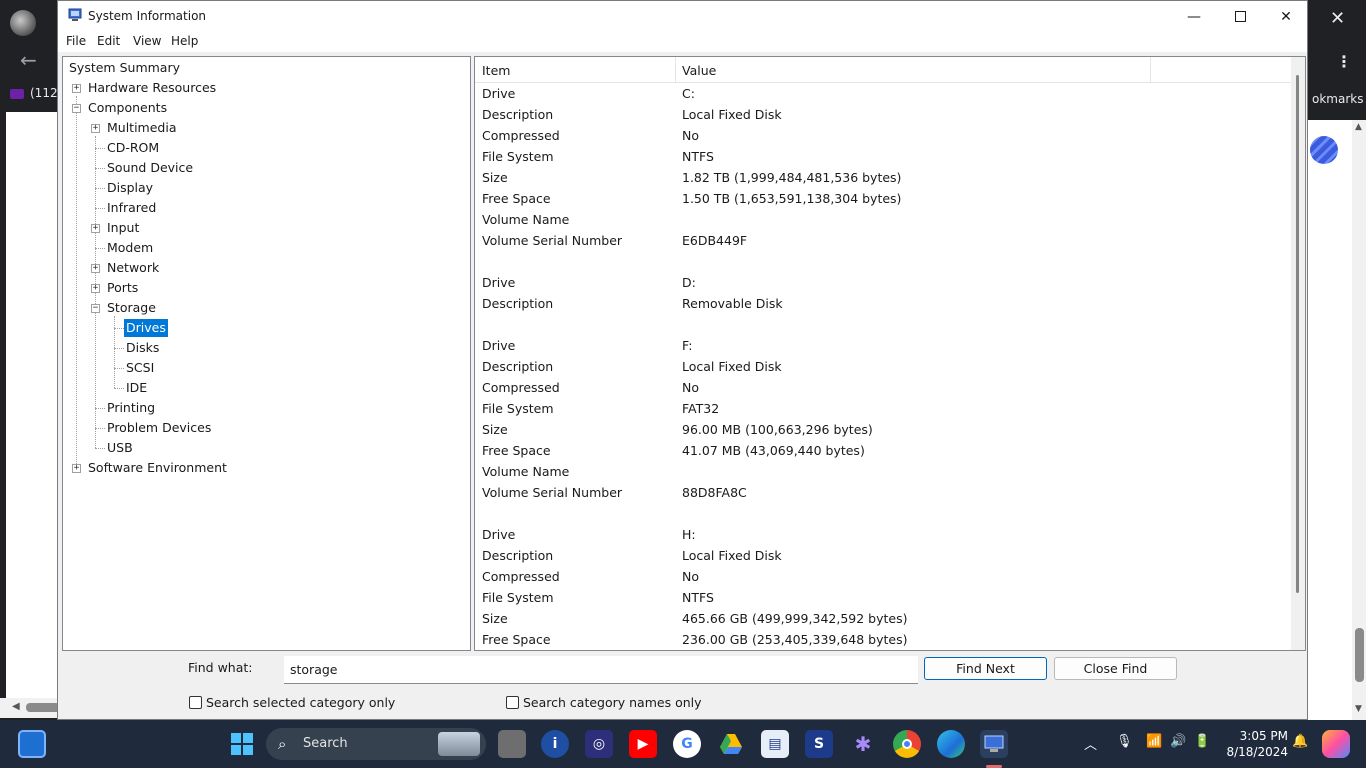 Image resolution: width=1366 pixels, height=768 pixels. What do you see at coordinates (292, 702) in the screenshot?
I see `search-selected-category-checkbox: Search selected category only` at bounding box center [292, 702].